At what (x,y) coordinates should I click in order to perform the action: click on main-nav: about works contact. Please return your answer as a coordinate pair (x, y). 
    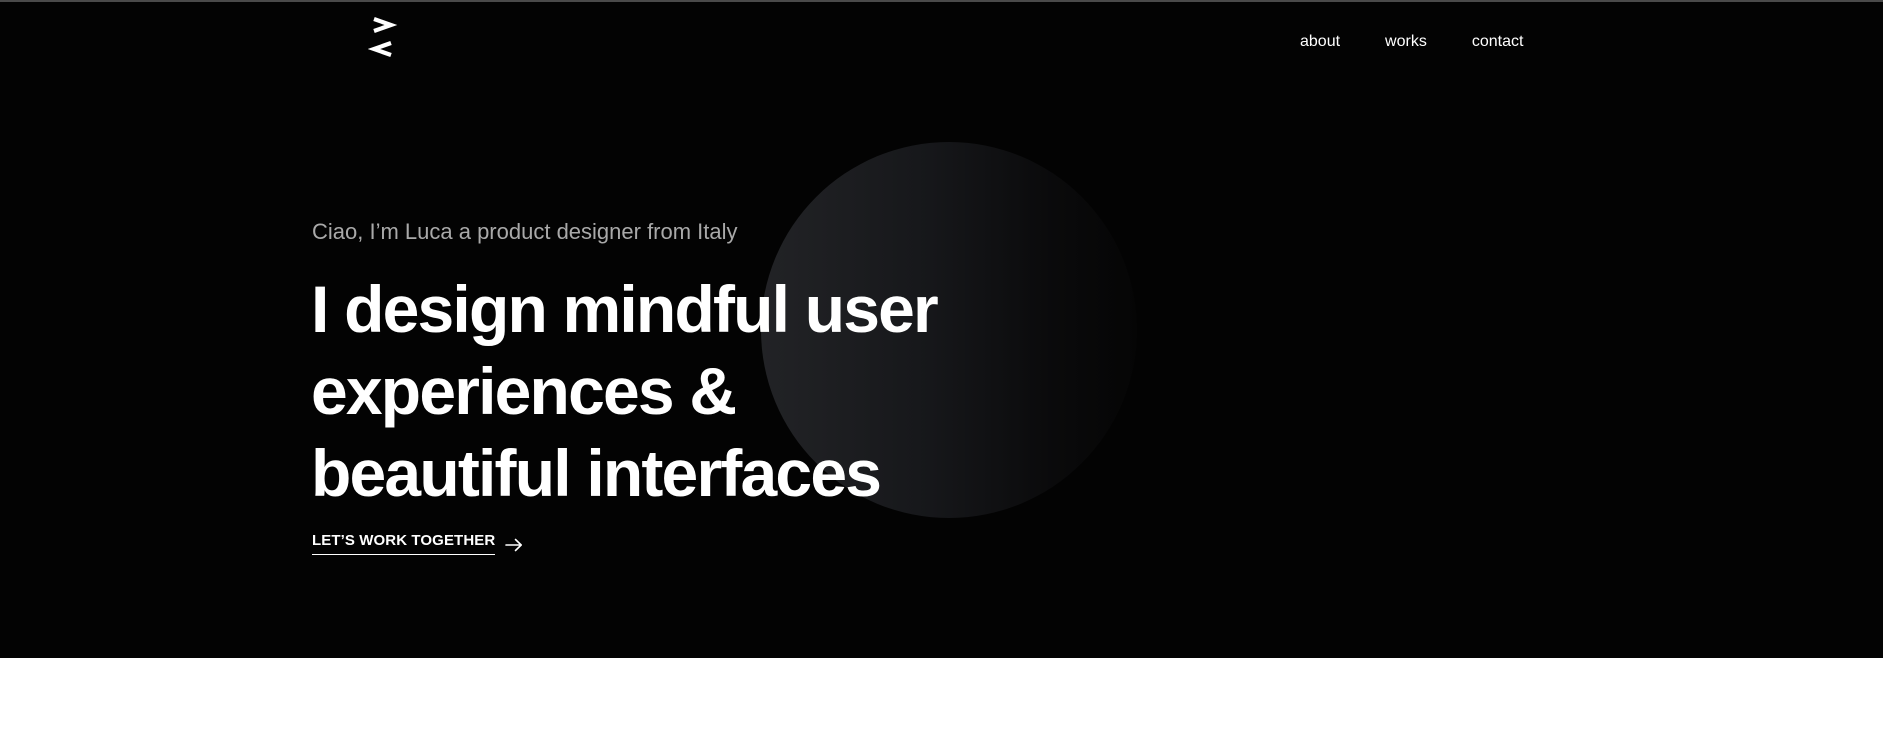
    Looking at the image, I should click on (1411, 42).